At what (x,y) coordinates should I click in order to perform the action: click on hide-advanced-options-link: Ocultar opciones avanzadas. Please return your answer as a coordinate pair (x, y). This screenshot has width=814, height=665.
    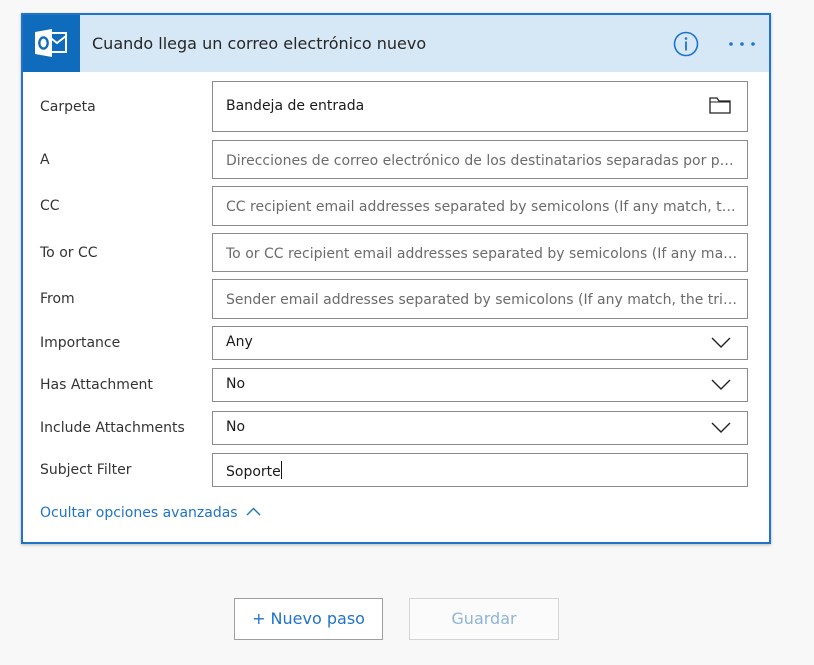
    Looking at the image, I should click on (150, 513).